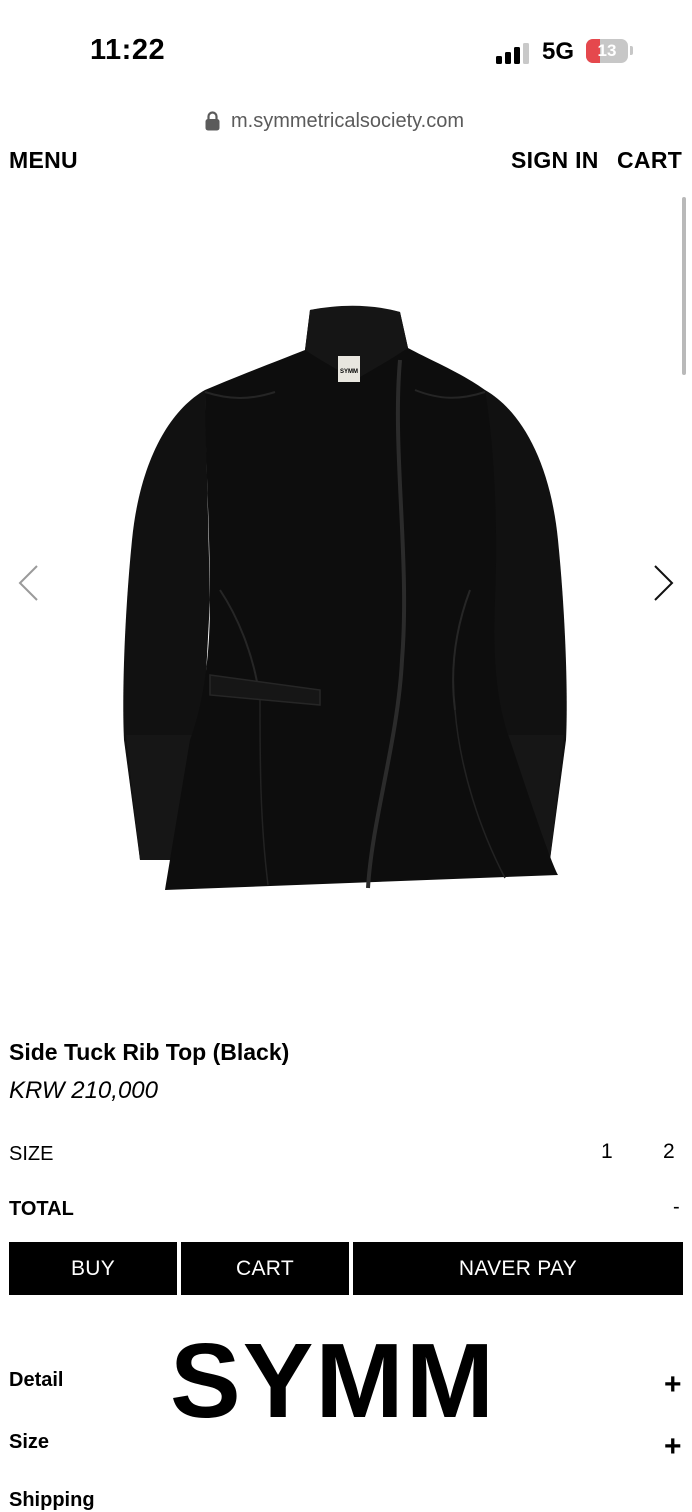 This screenshot has height=1512, width=692. What do you see at coordinates (607, 1152) in the screenshot?
I see `size-option-1: 1` at bounding box center [607, 1152].